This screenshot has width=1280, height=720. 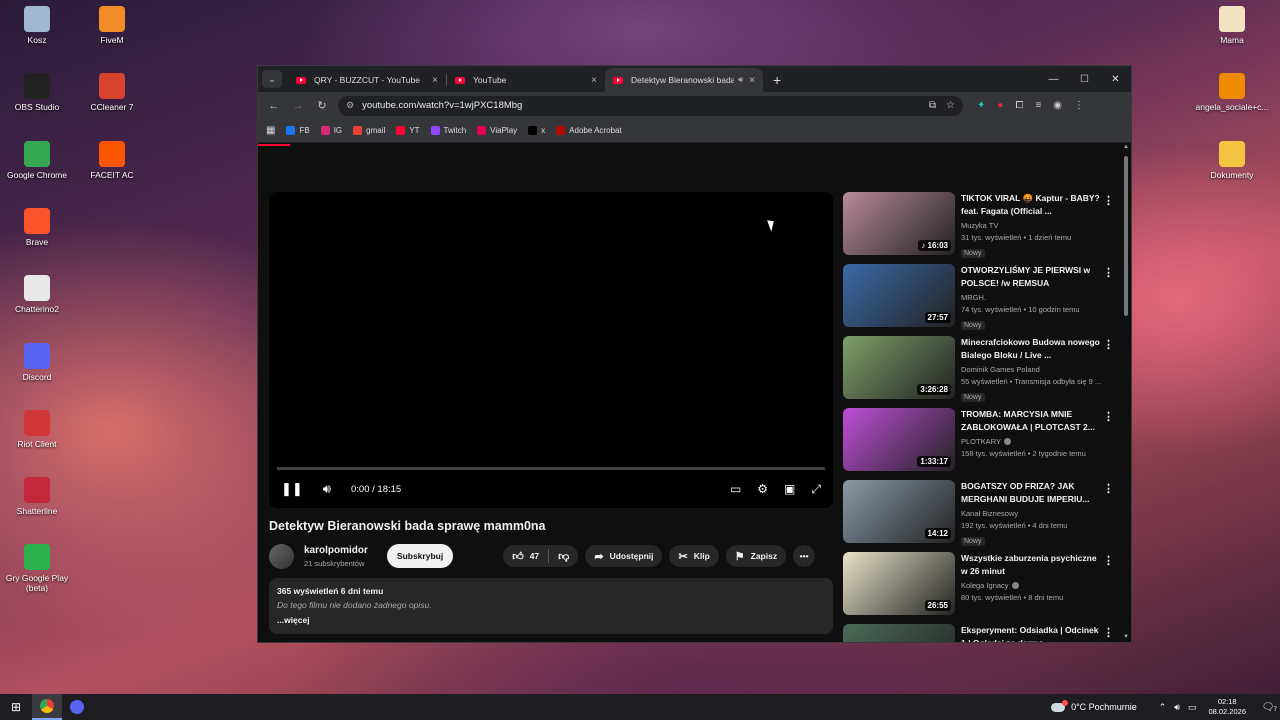 I want to click on site-info-icon: ⚙, so click(x=350, y=105).